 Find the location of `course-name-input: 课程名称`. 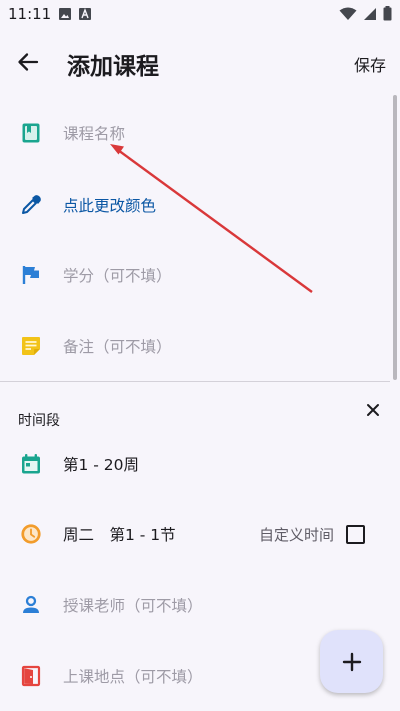

course-name-input: 课程名称 is located at coordinates (94, 133).